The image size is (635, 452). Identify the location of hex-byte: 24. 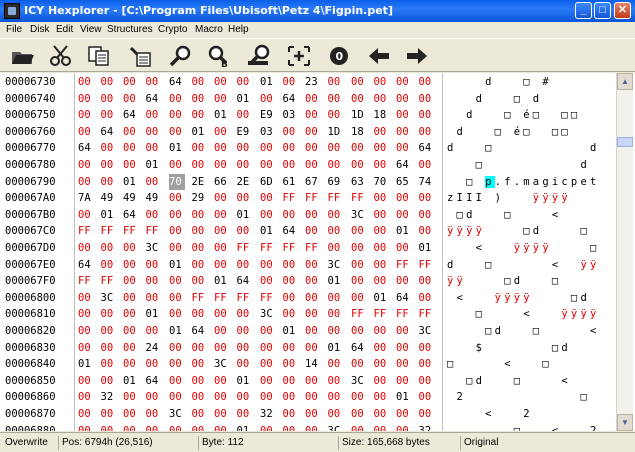
(154, 348).